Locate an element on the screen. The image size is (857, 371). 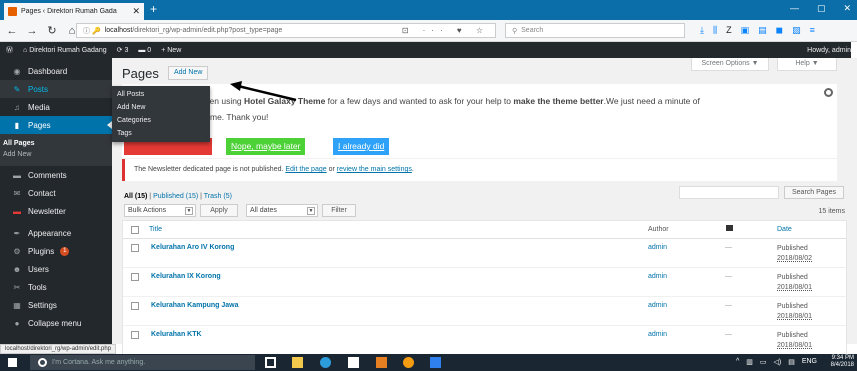
apply-button: Apply is located at coordinates (219, 210).